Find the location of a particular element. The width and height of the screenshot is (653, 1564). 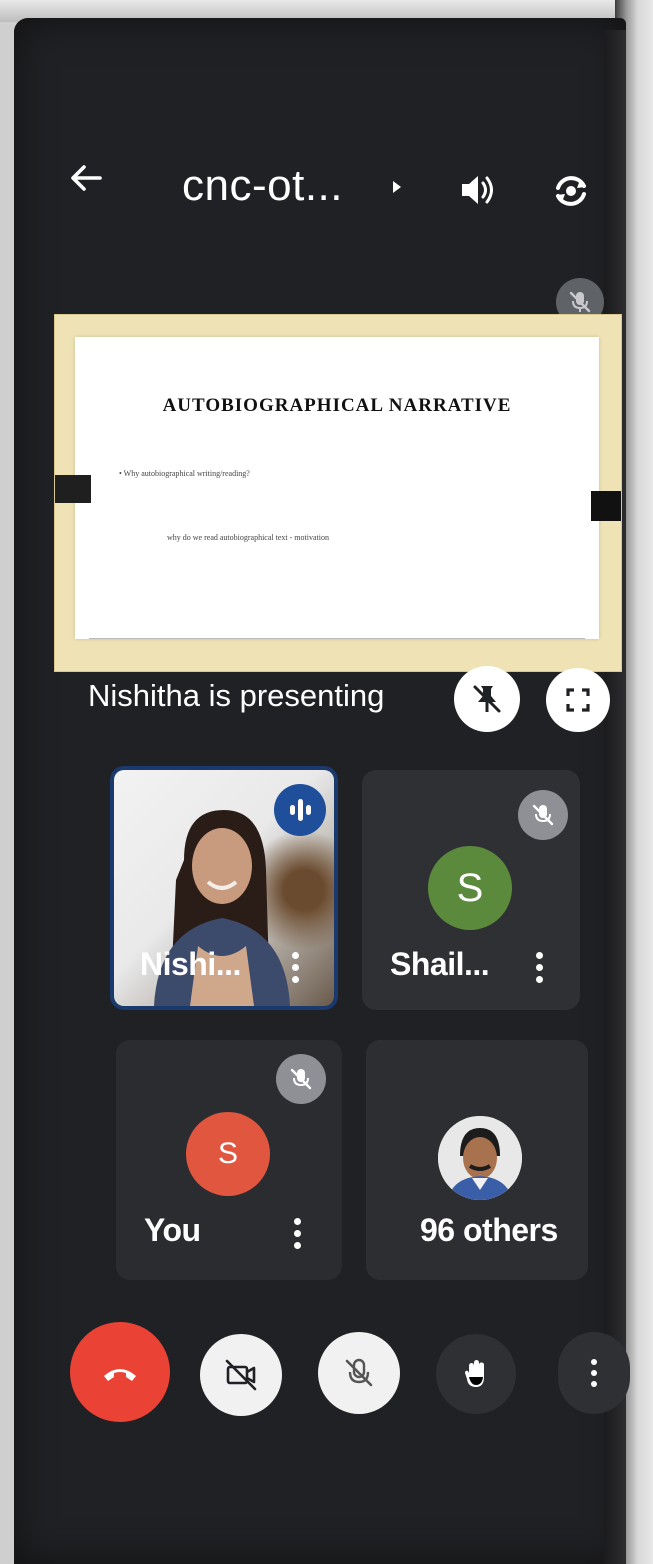

more-options-icon is located at coordinates (594, 1373).